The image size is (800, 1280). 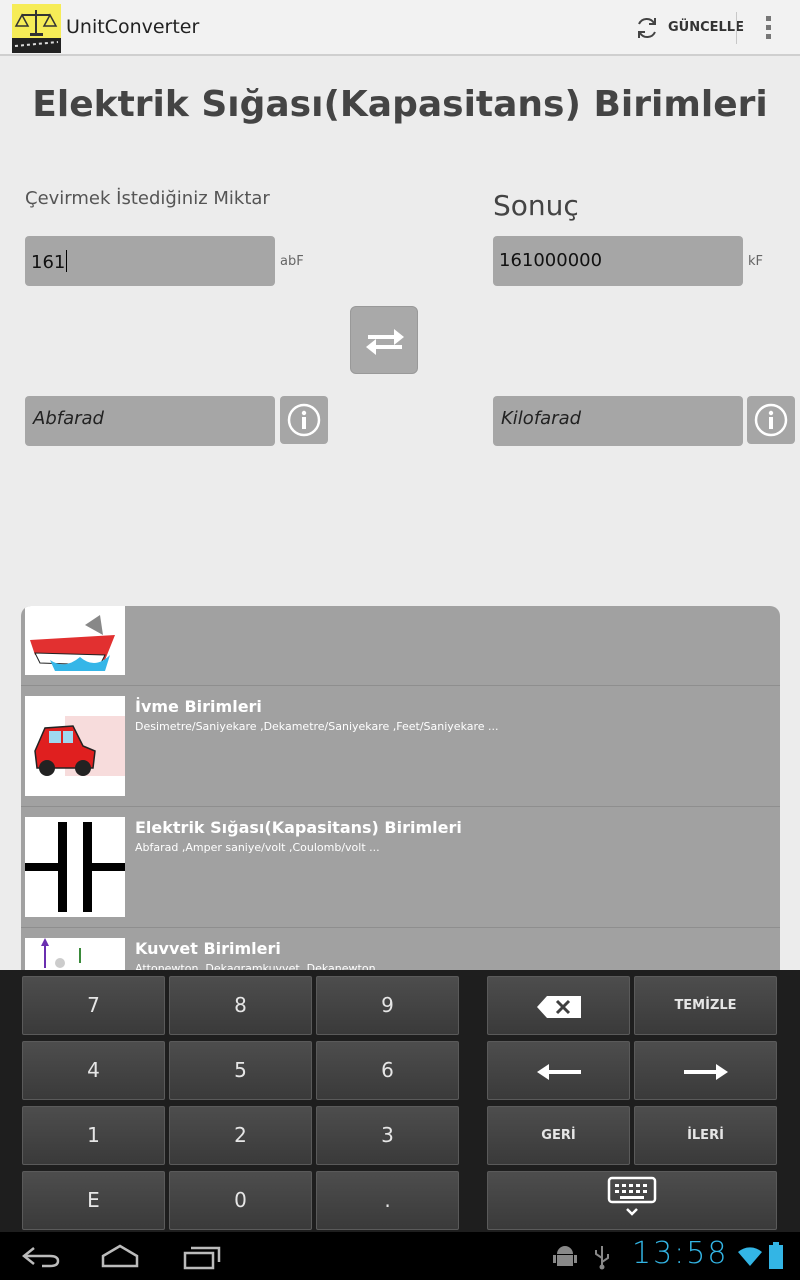 I want to click on to-unit-select: Kilofarad, so click(x=618, y=421).